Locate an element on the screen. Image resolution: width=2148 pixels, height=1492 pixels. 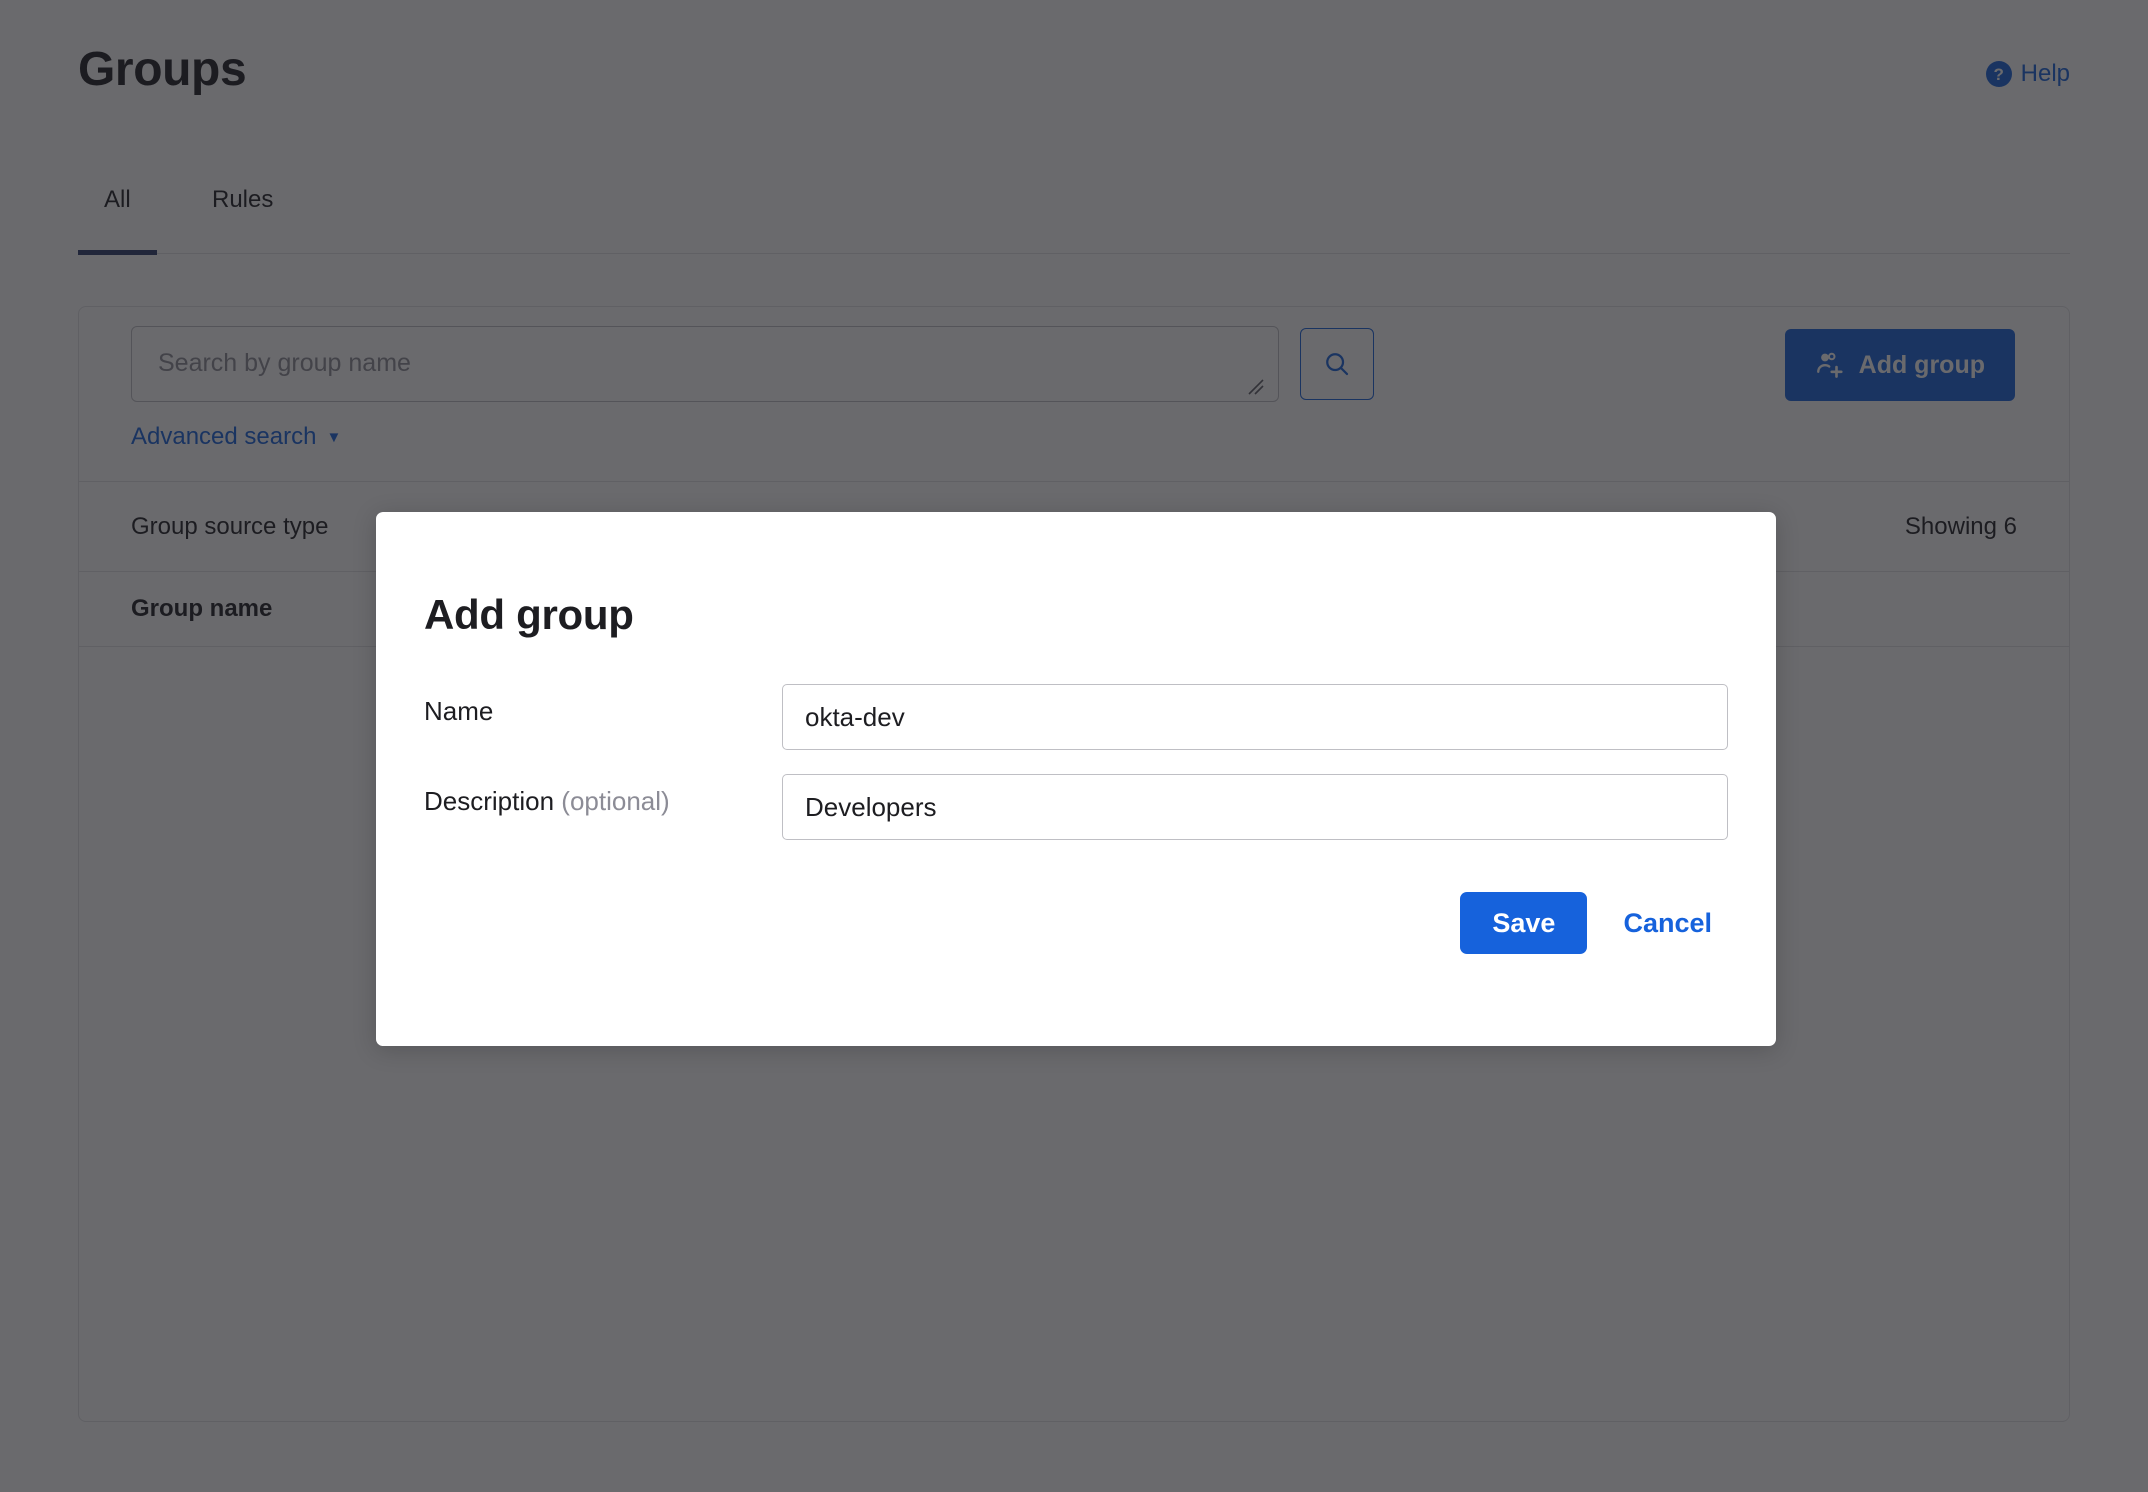
name-input is located at coordinates (1255, 717).